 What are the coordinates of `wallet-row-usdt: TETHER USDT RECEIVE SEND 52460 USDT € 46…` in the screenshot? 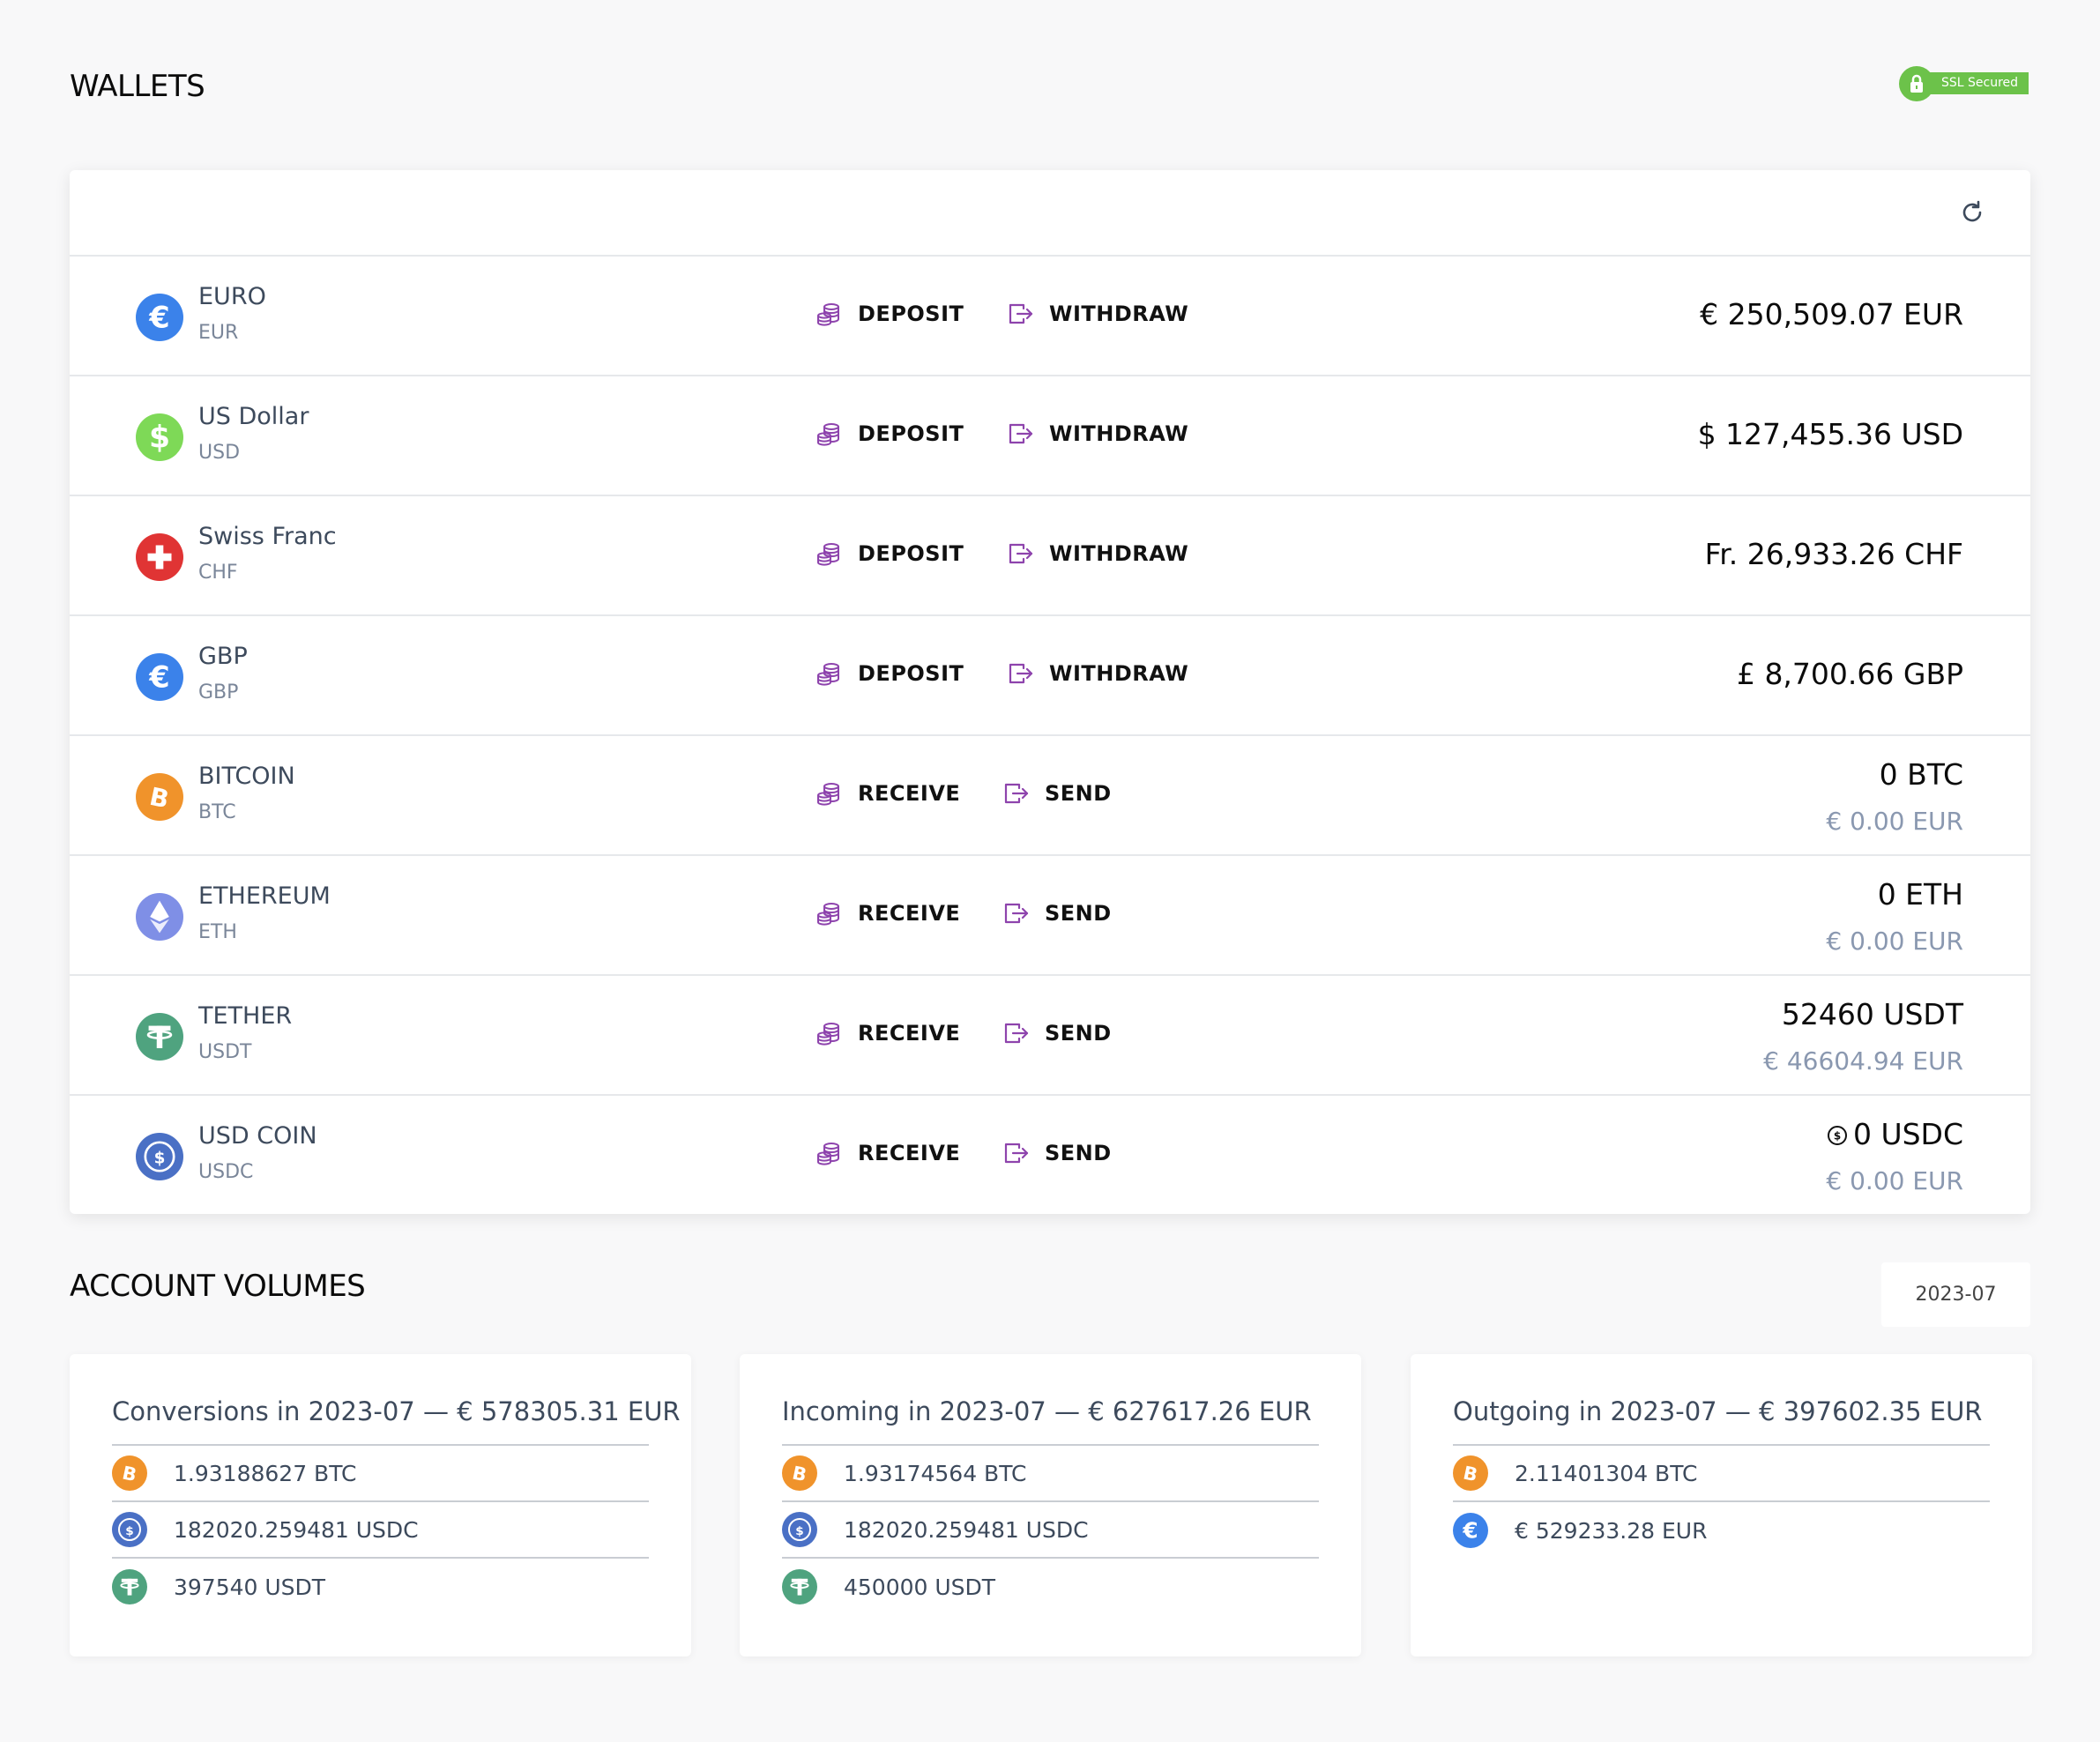 It's located at (1050, 1036).